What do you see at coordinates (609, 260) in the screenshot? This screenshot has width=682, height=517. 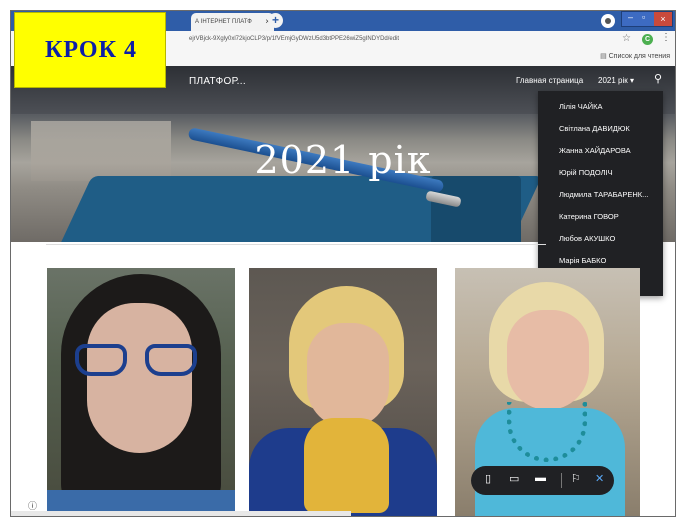 I see `dropdown-item: Марія БАБКО` at bounding box center [609, 260].